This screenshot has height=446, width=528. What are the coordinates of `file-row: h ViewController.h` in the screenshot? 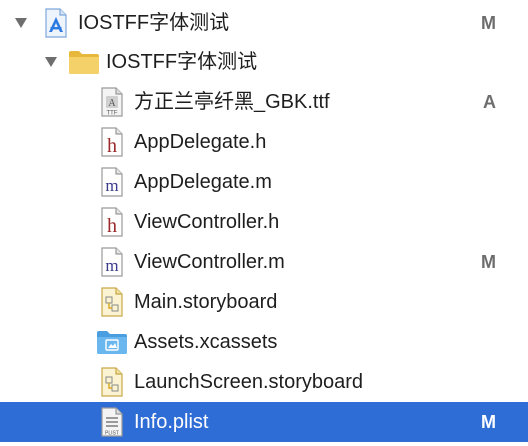 It's located at (264, 222).